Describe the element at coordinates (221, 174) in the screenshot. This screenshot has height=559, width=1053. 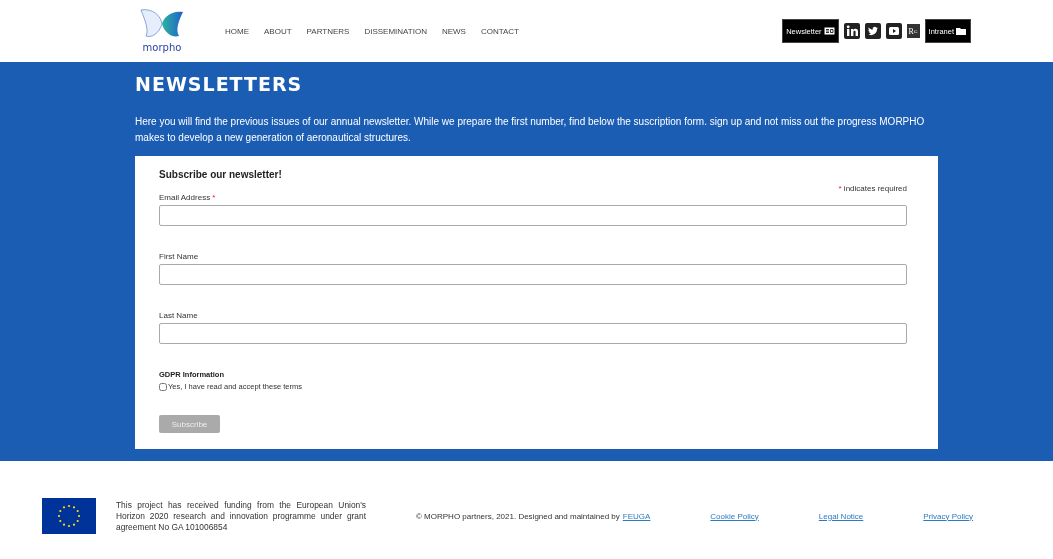
I see `form-title: Subscribe our newsletter!` at that location.